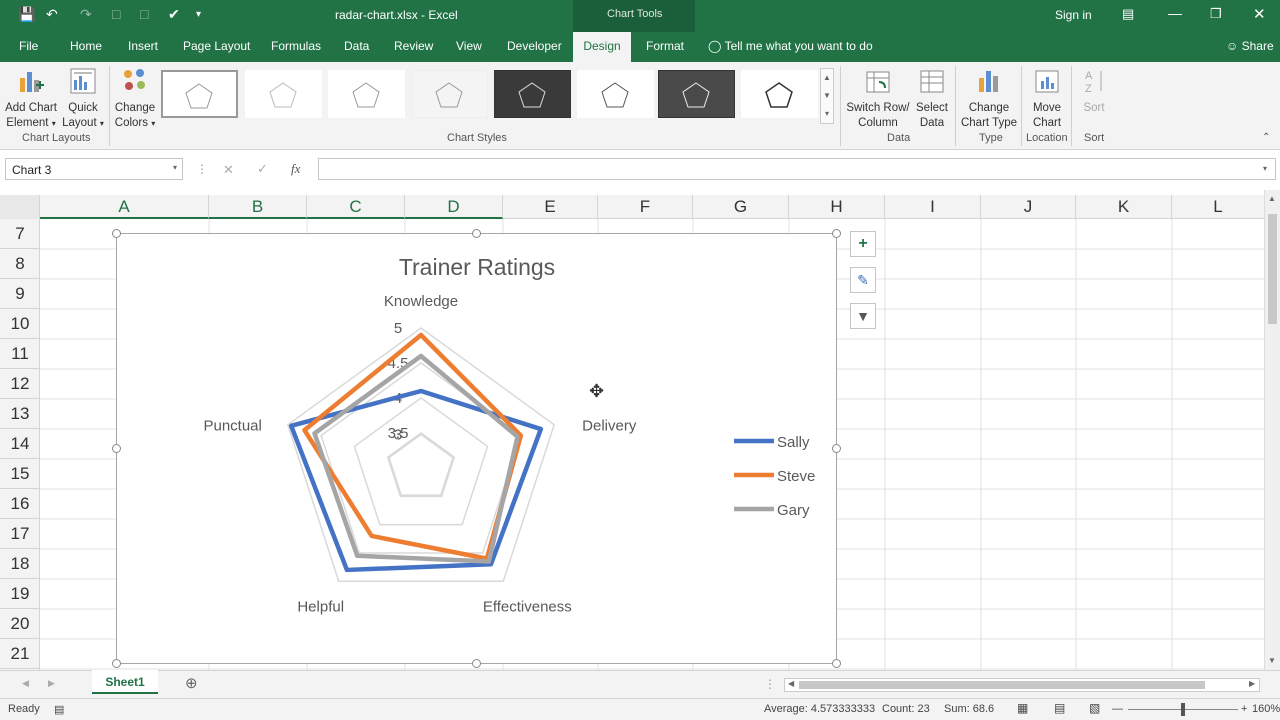  Describe the element at coordinates (837, 207) in the screenshot. I see `column-header-h: H` at that location.